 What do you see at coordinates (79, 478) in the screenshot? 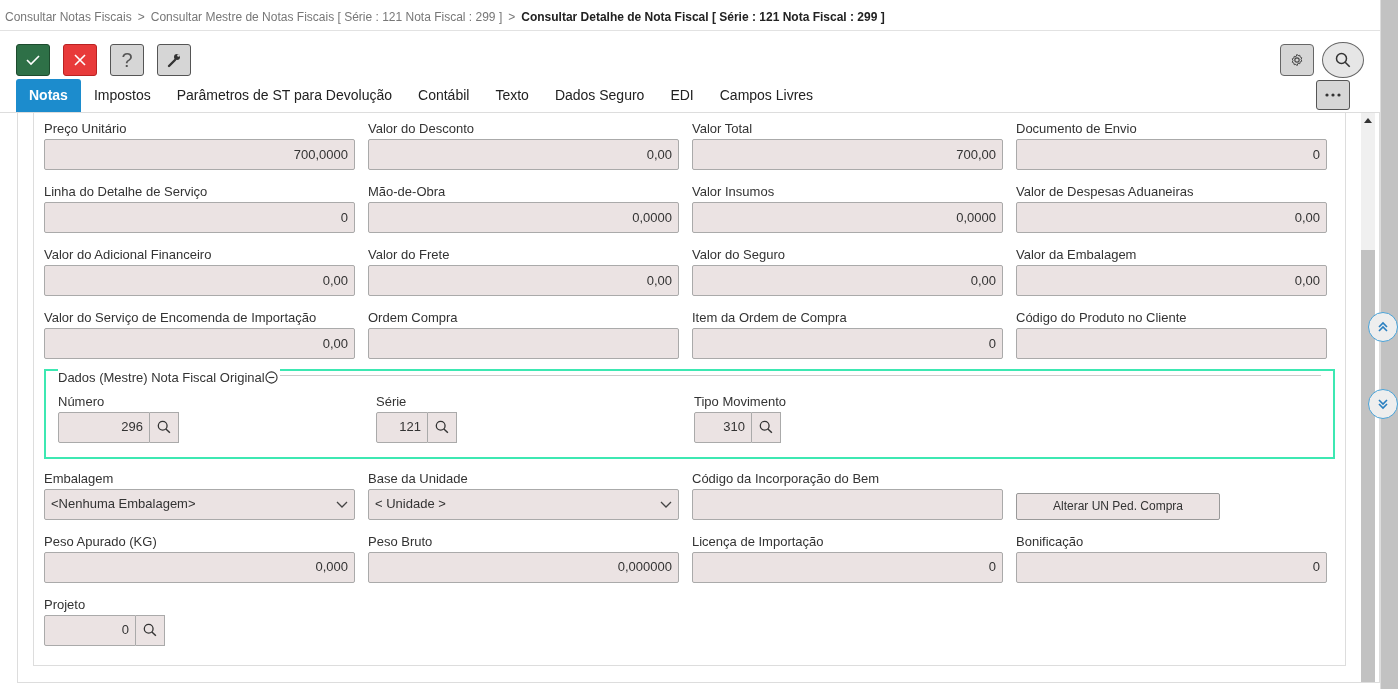
I see `field-label: Embalagem` at bounding box center [79, 478].